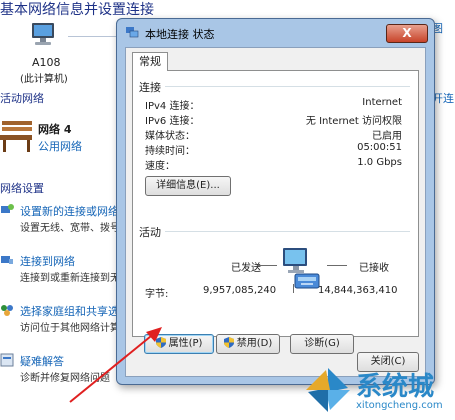 The width and height of the screenshot is (455, 420). I want to click on watermark-logo-icon, so click(328, 390).